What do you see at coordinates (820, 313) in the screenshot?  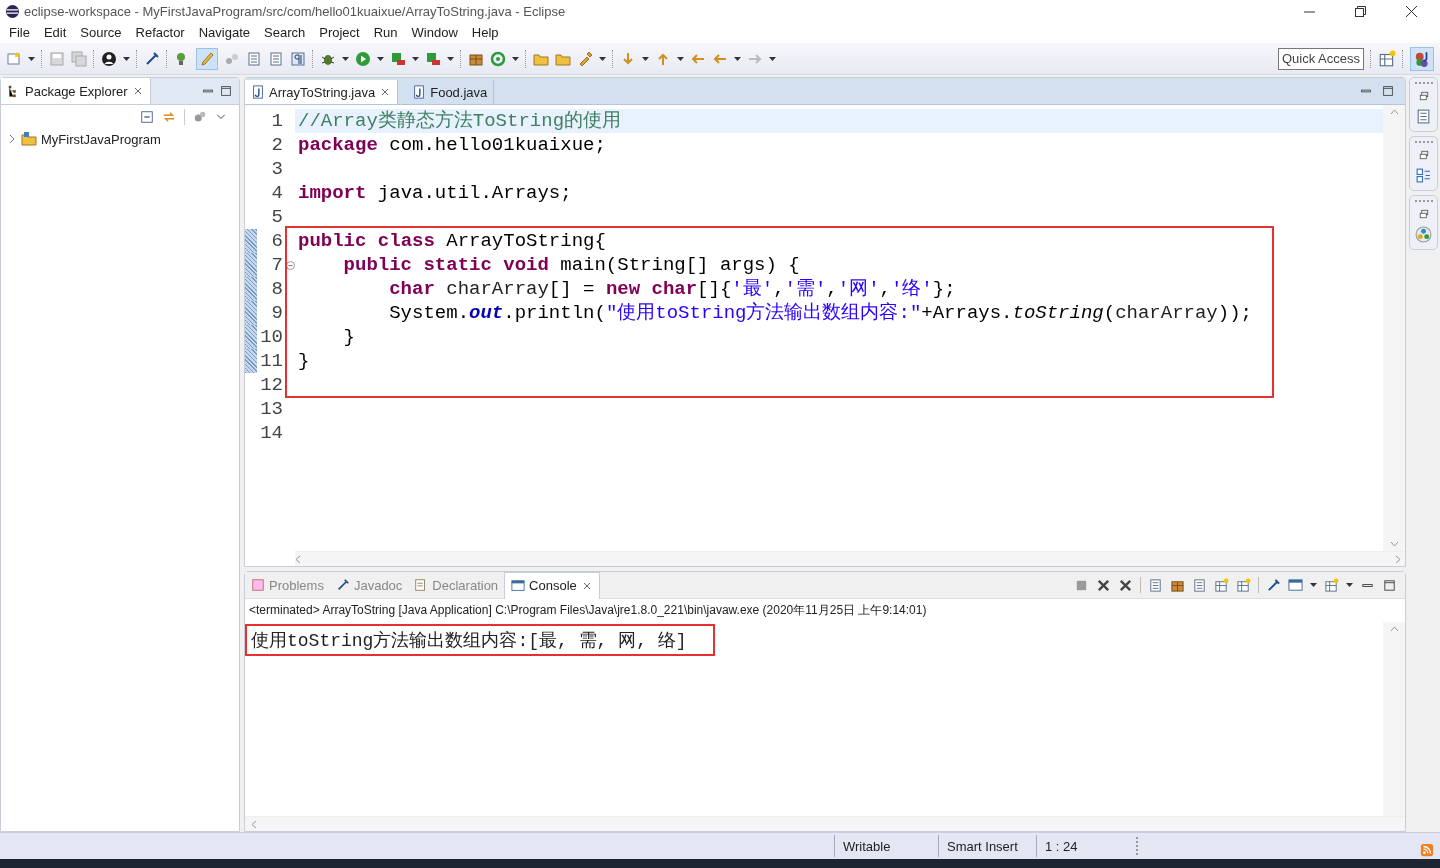 I see `code-line: System.out.println("使用toString方法输出数组内容:"+Arrays.toString(charArray));` at bounding box center [820, 313].